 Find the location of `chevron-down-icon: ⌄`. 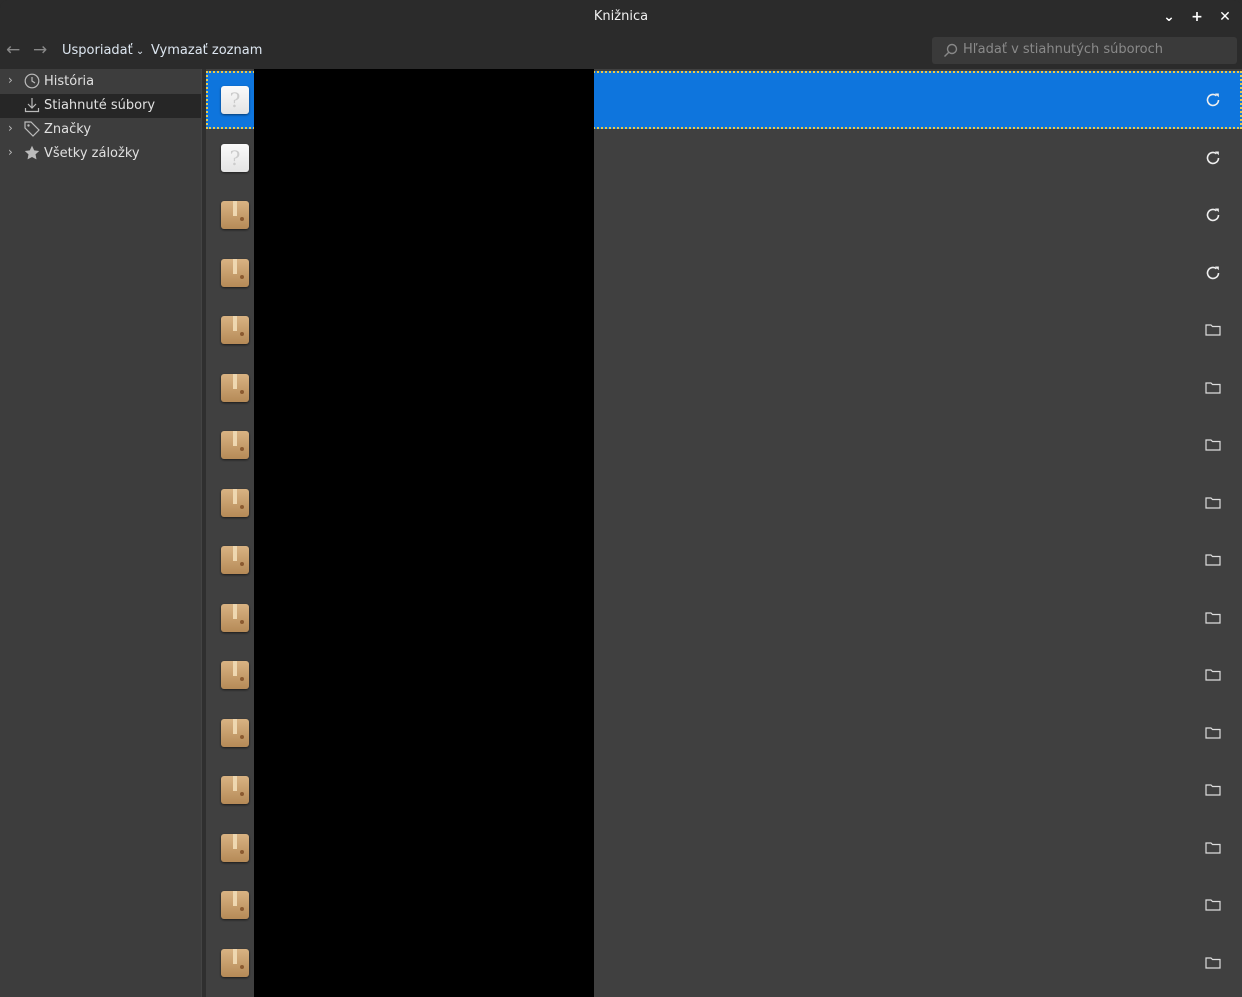

chevron-down-icon: ⌄ is located at coordinates (138, 51).